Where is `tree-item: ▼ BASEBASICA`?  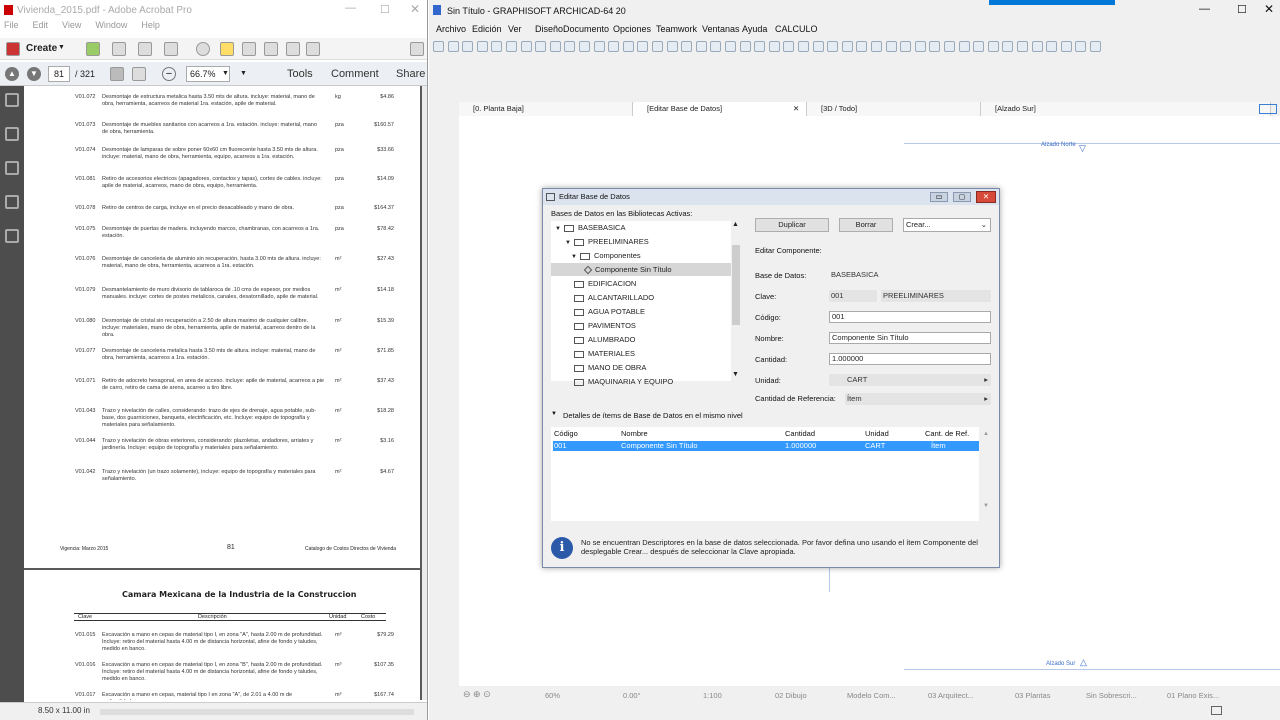 tree-item: ▼ BASEBASICA is located at coordinates (641, 227).